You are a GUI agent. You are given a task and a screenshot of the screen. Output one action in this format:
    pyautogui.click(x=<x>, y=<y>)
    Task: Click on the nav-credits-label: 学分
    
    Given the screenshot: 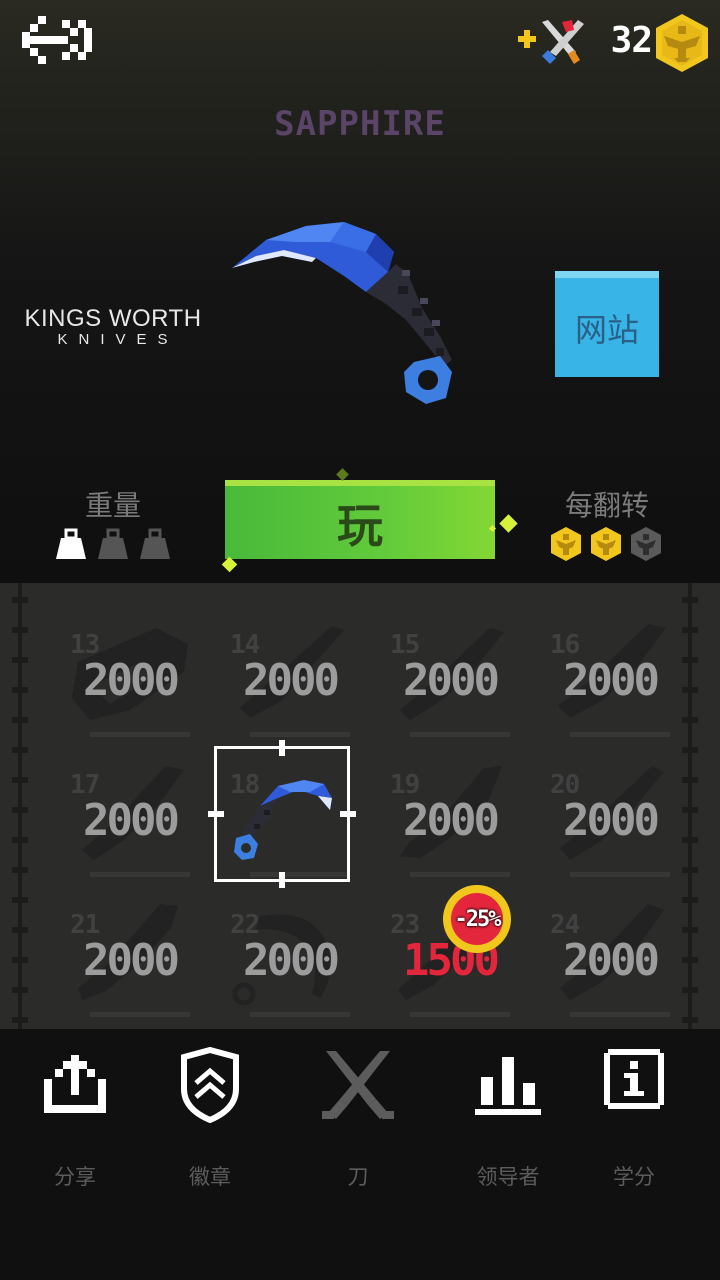 What is the action you would take?
    pyautogui.click(x=634, y=1177)
    